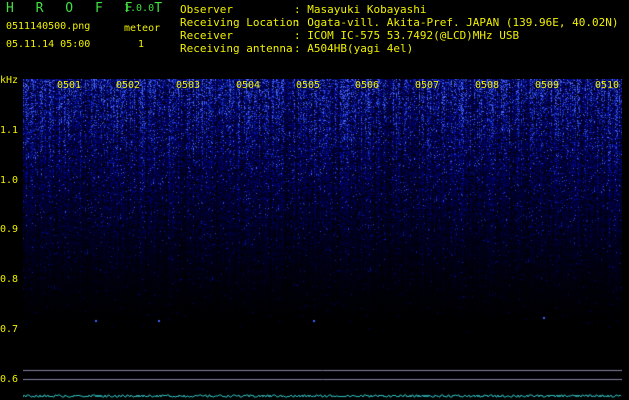 Image resolution: width=629 pixels, height=400 pixels. What do you see at coordinates (142, 28) in the screenshot?
I see `meteor-label: meteor` at bounding box center [142, 28].